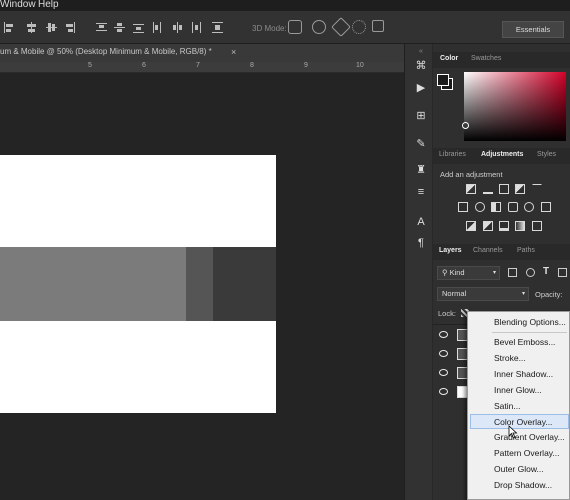 The image size is (570, 500). Describe the element at coordinates (443, 80) in the screenshot. I see `foreground-color-swatch` at that location.